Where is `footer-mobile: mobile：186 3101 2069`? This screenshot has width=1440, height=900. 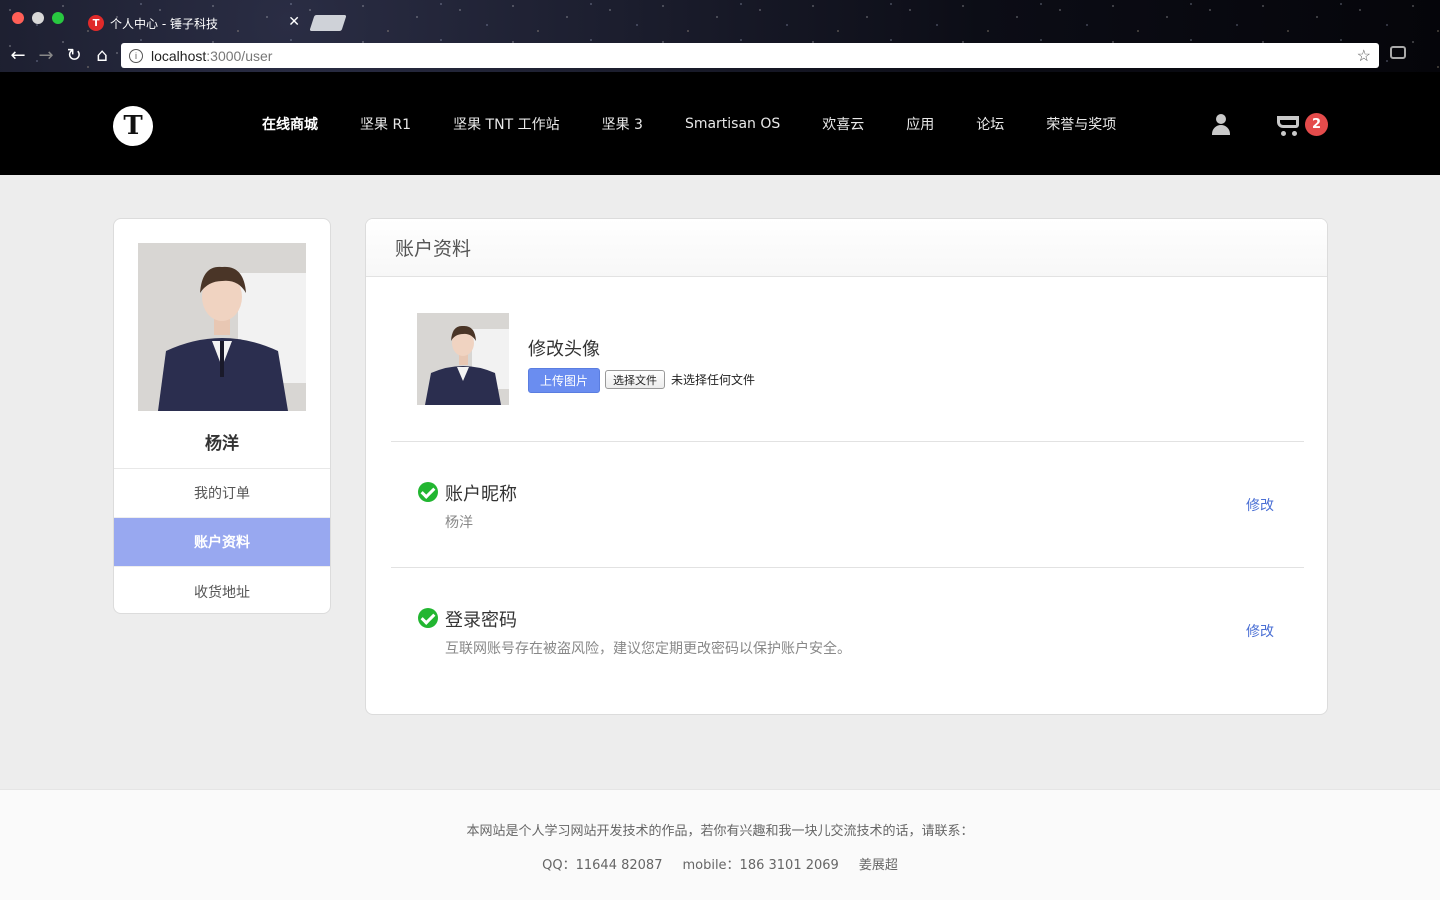 footer-mobile: mobile：186 3101 2069 is located at coordinates (760, 865).